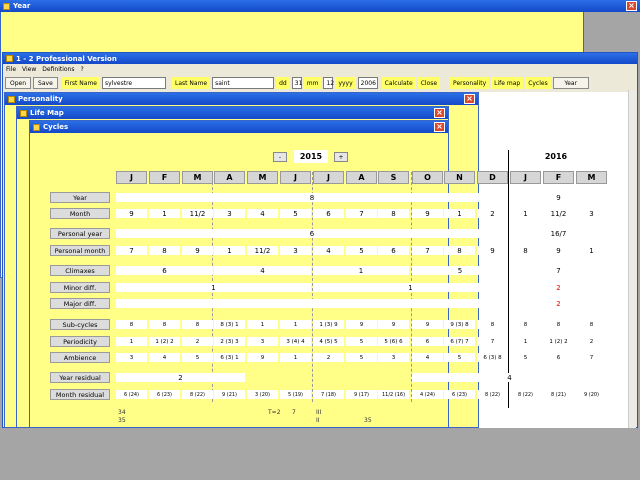 The image size is (640, 480). What do you see at coordinates (262, 341) in the screenshot?
I see `periodicity-value: 3` at bounding box center [262, 341].